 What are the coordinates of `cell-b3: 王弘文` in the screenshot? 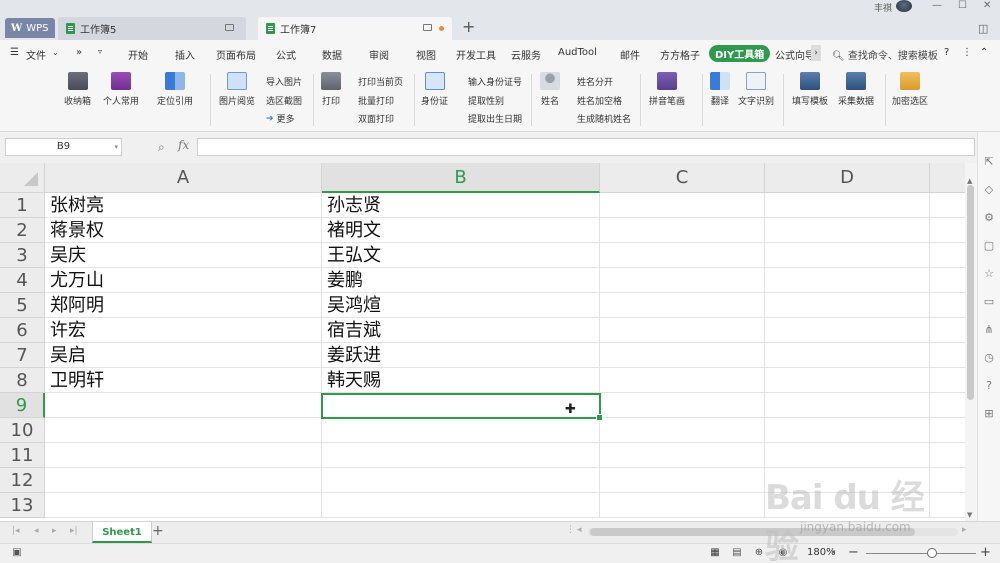 It's located at (461, 255).